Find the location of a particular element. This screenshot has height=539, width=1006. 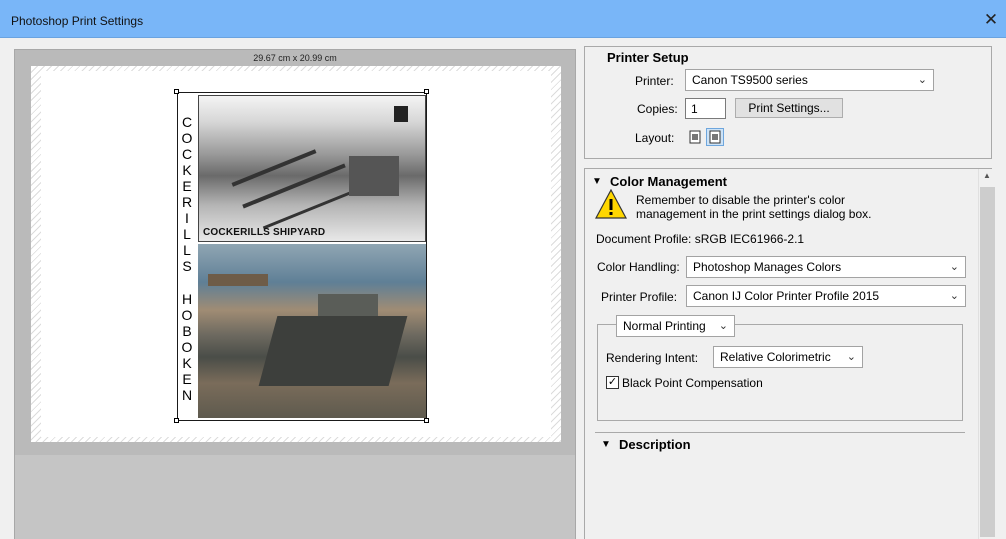

vertical-letter: B is located at coordinates (187, 330).